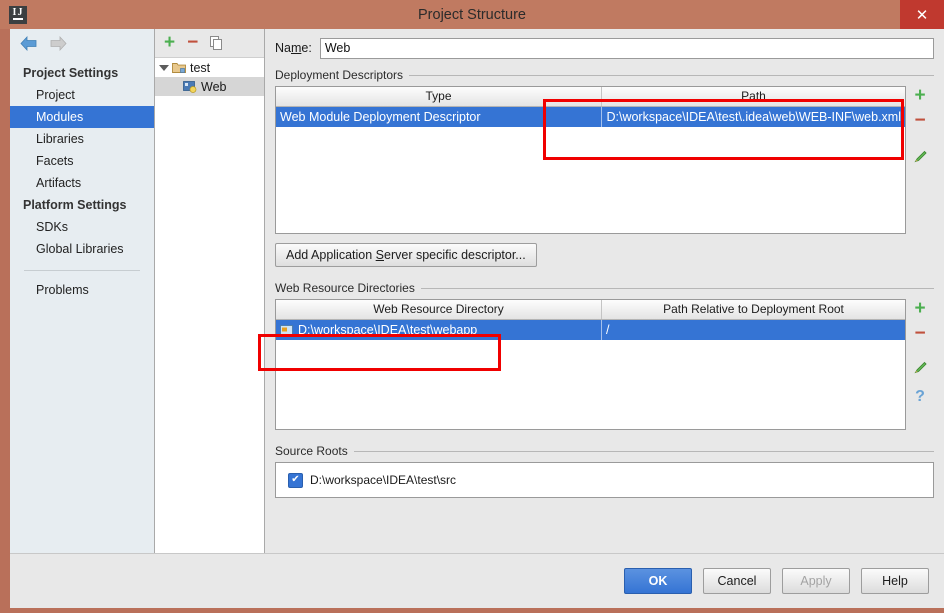  I want to click on cell-web-resource-directory: D:\workspace\IDEA\test\webapp, so click(439, 330).